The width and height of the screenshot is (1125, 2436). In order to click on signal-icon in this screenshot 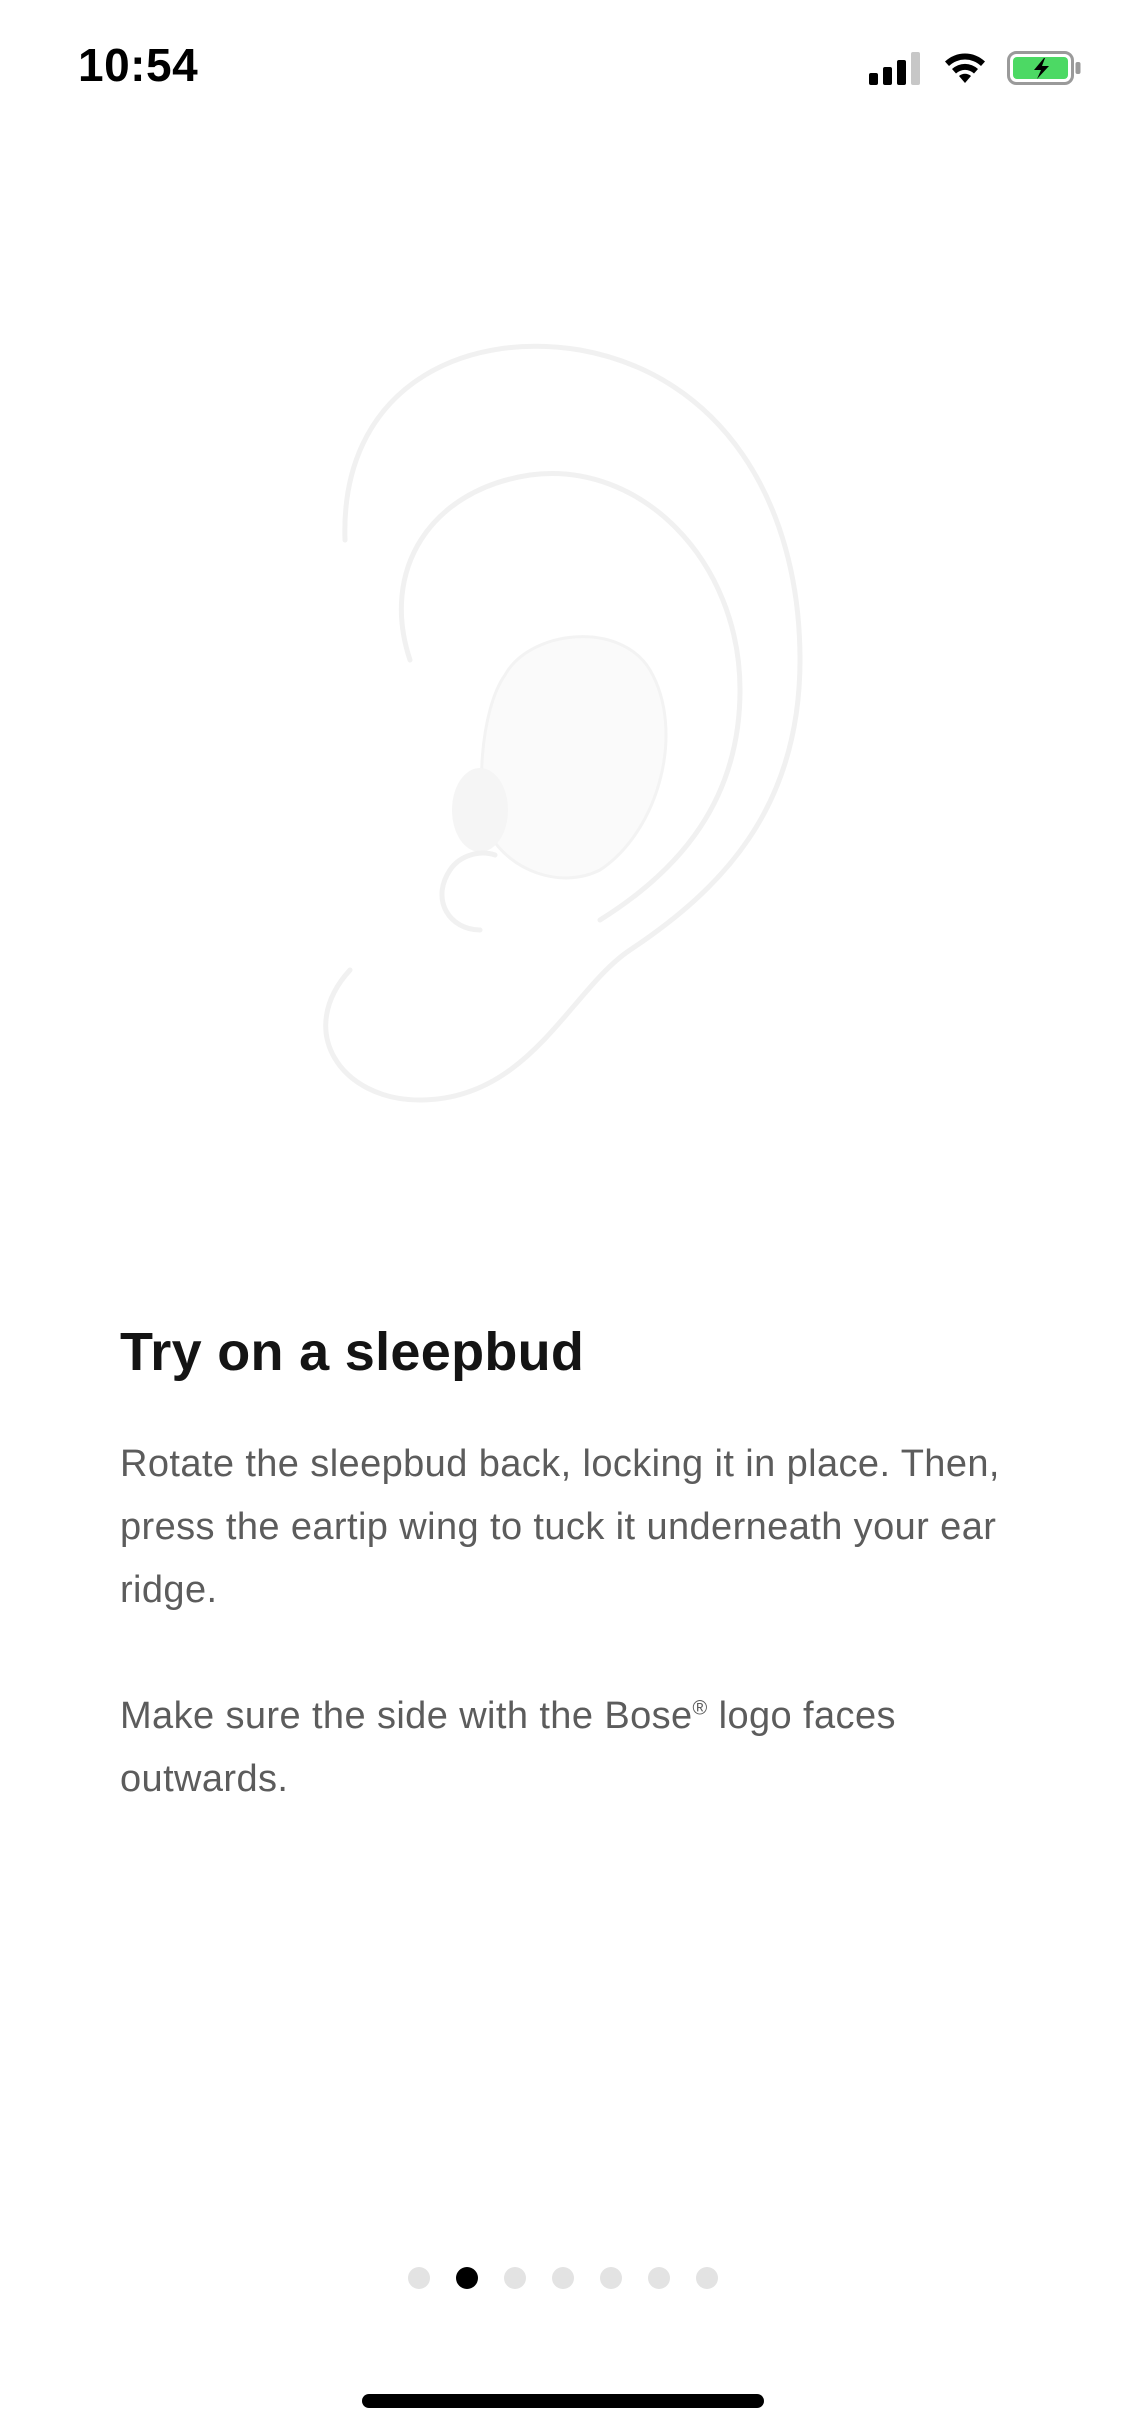, I will do `click(896, 68)`.